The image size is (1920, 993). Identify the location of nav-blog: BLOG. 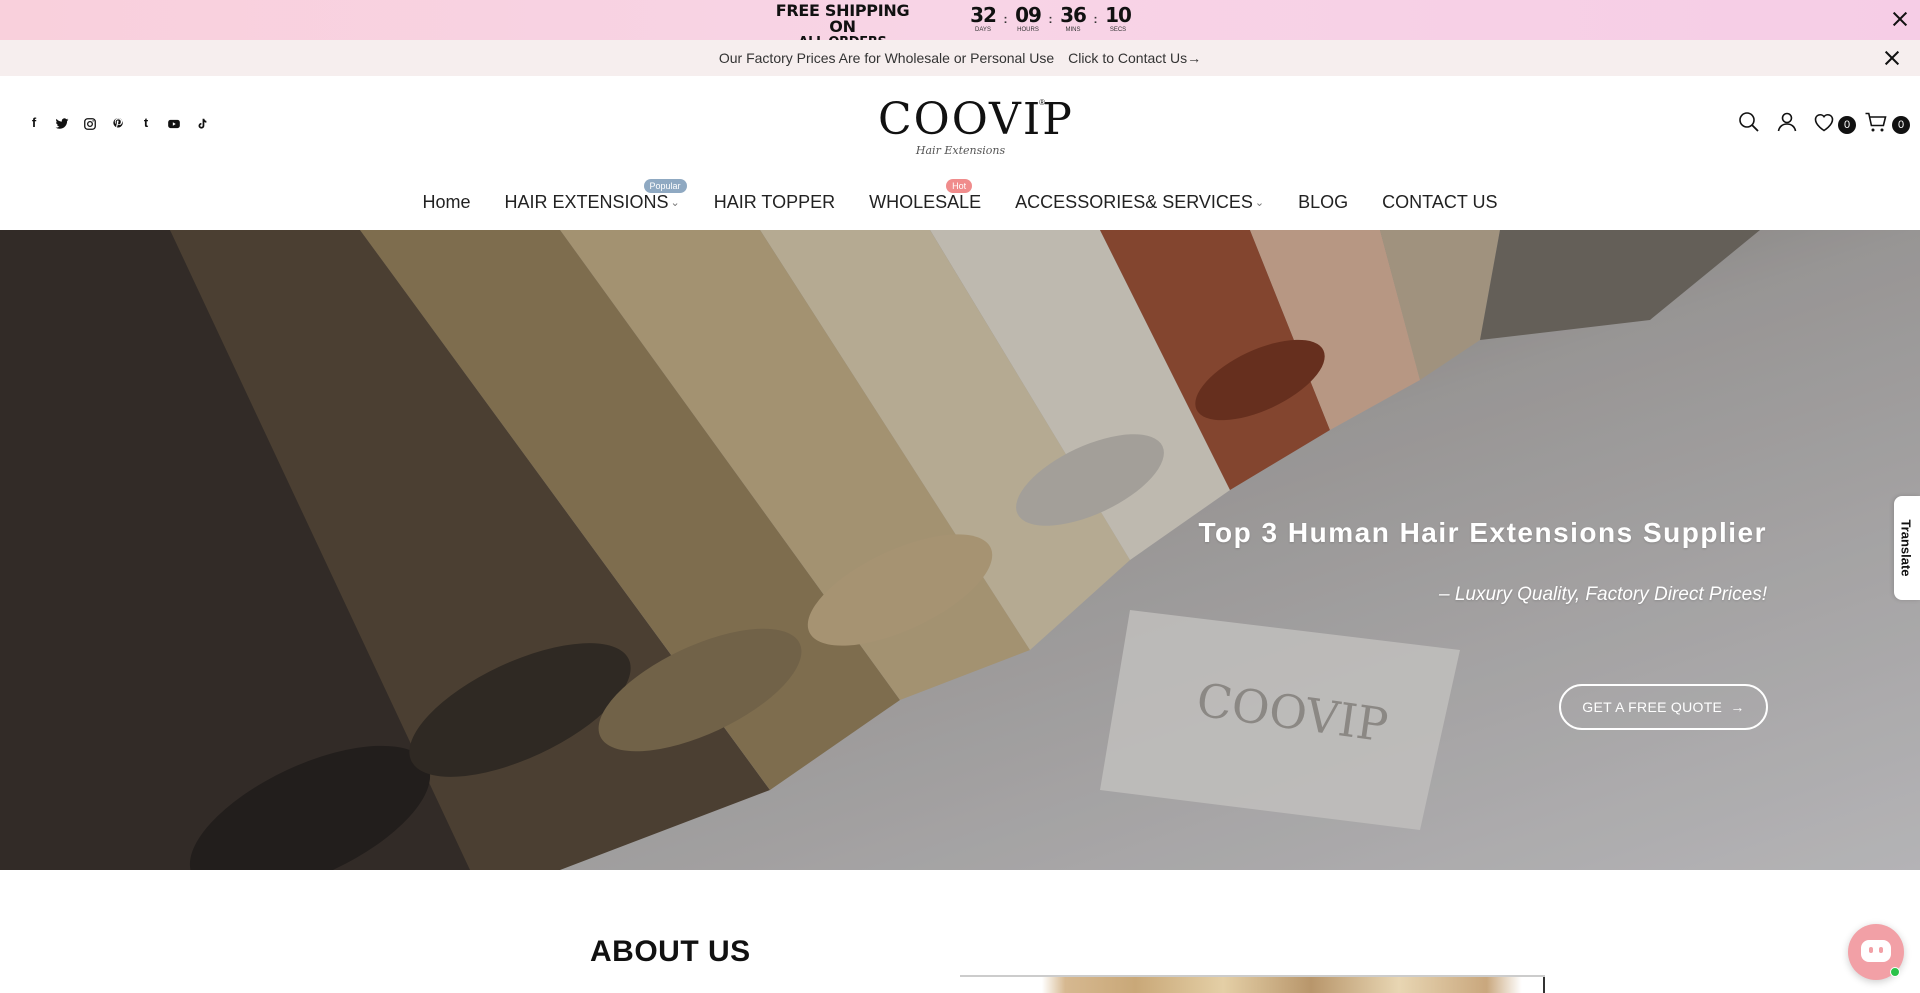
(1323, 204).